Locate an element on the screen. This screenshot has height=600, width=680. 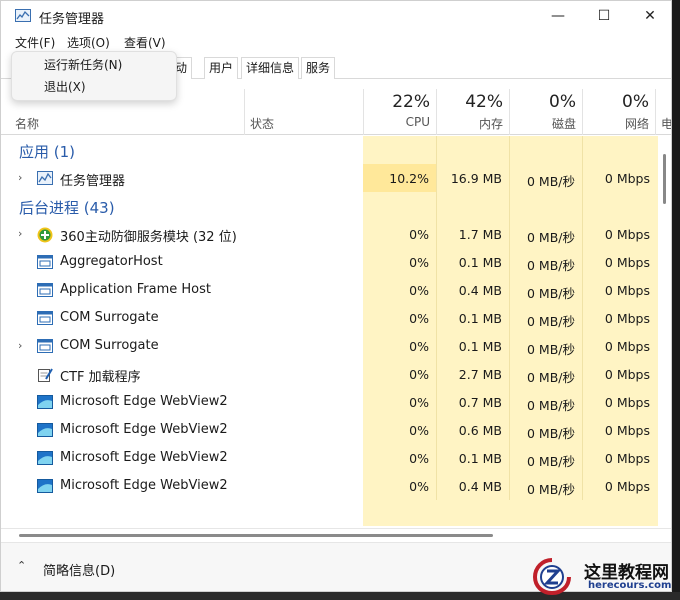
watermark-logo-icon is located at coordinates (551, 577).